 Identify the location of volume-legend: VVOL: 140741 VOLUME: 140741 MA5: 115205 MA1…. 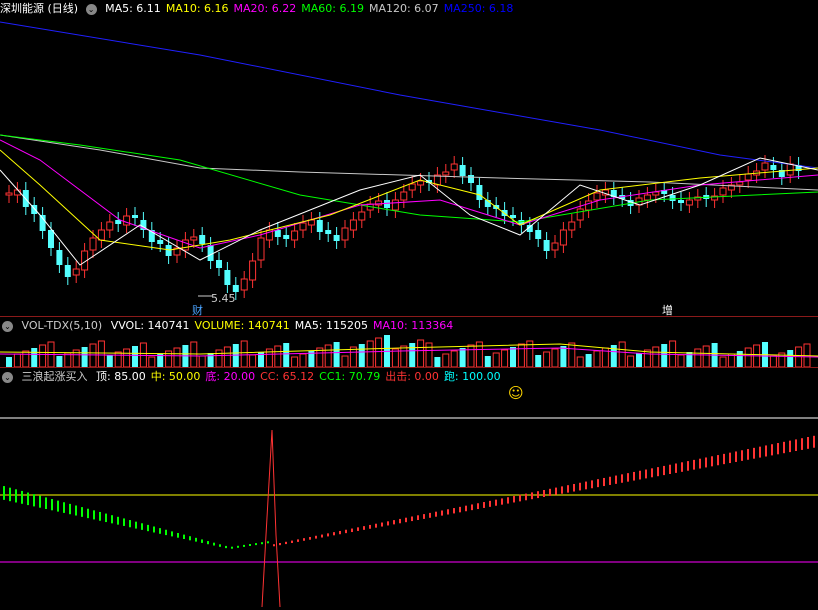
(285, 325).